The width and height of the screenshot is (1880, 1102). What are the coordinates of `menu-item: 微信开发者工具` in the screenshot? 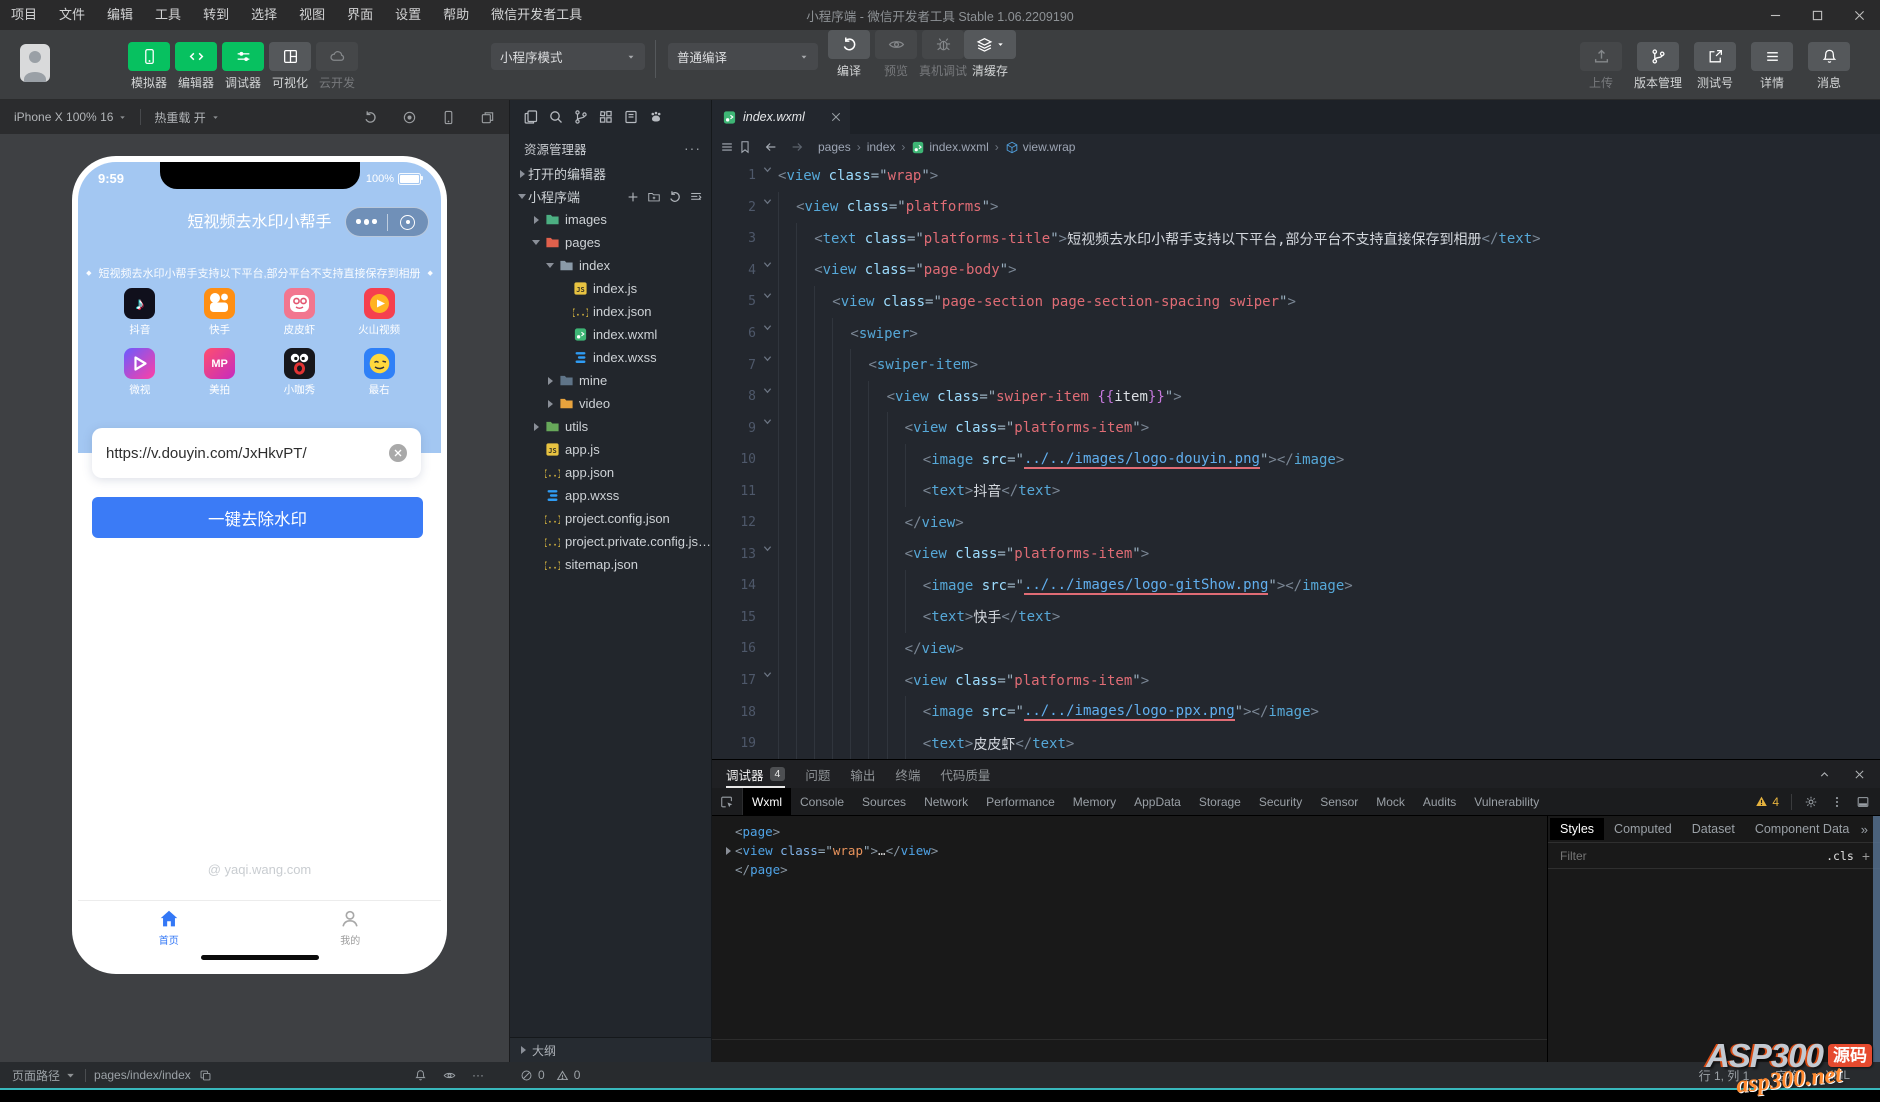 It's located at (536, 15).